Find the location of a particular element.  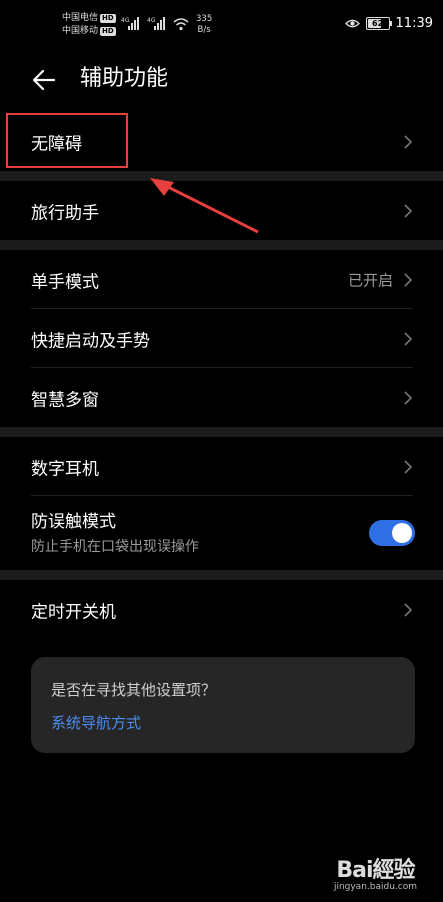

page-title: 辅助功能 is located at coordinates (124, 78).